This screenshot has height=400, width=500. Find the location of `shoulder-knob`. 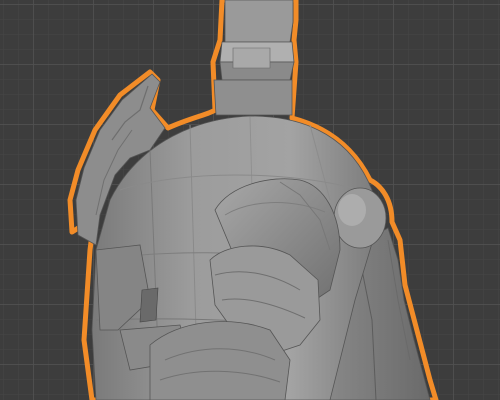

shoulder-knob is located at coordinates (360, 218).